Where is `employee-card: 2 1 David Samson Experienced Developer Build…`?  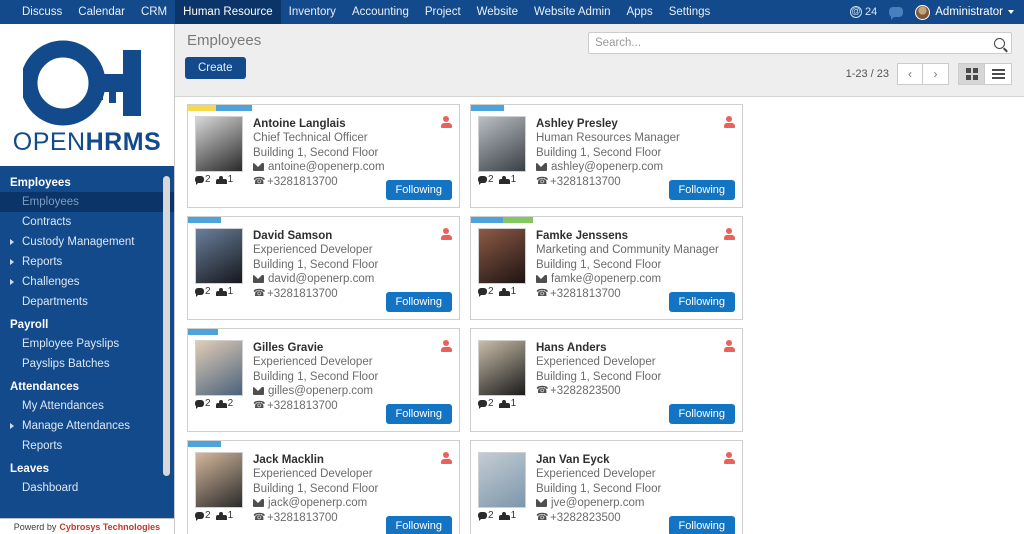 employee-card: 2 1 David Samson Experienced Developer Build… is located at coordinates (323, 268).